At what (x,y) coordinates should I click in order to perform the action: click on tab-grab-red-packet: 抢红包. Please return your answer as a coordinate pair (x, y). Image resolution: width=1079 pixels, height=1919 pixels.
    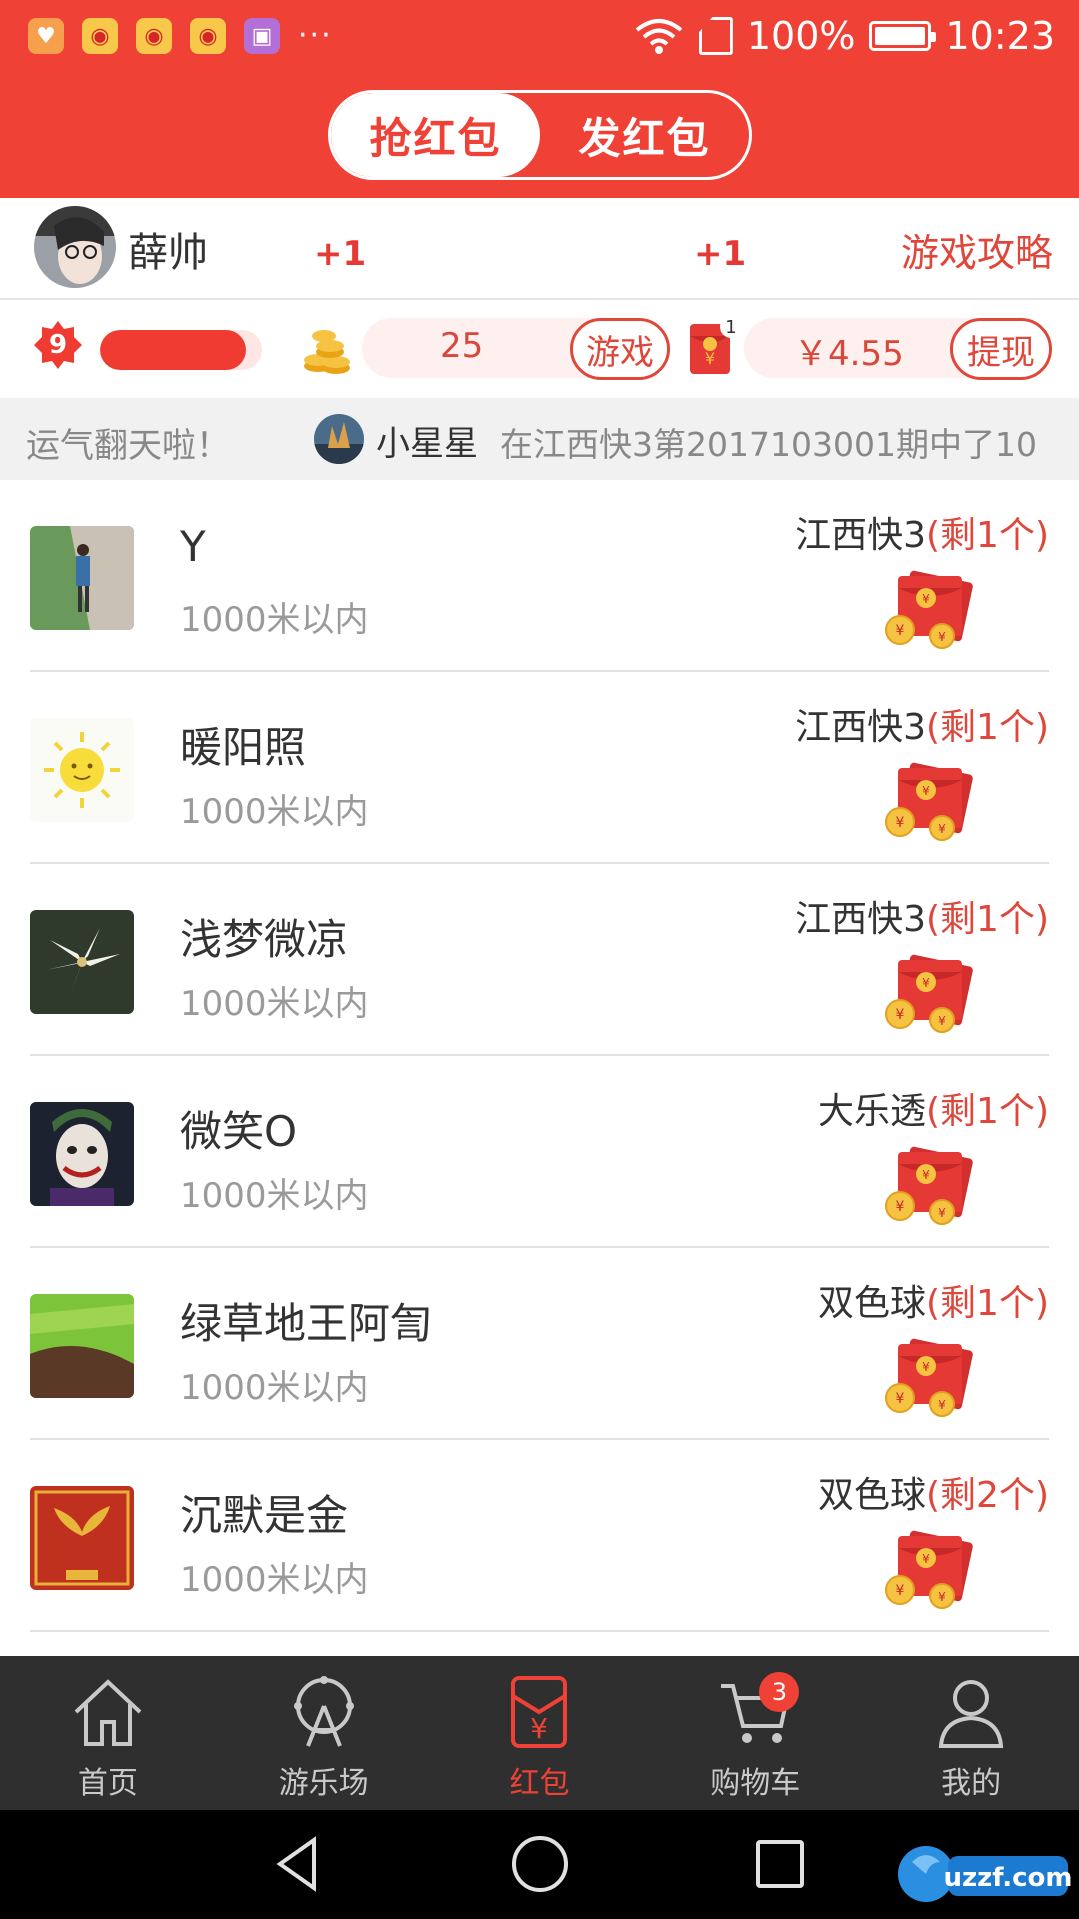
    Looking at the image, I should click on (435, 135).